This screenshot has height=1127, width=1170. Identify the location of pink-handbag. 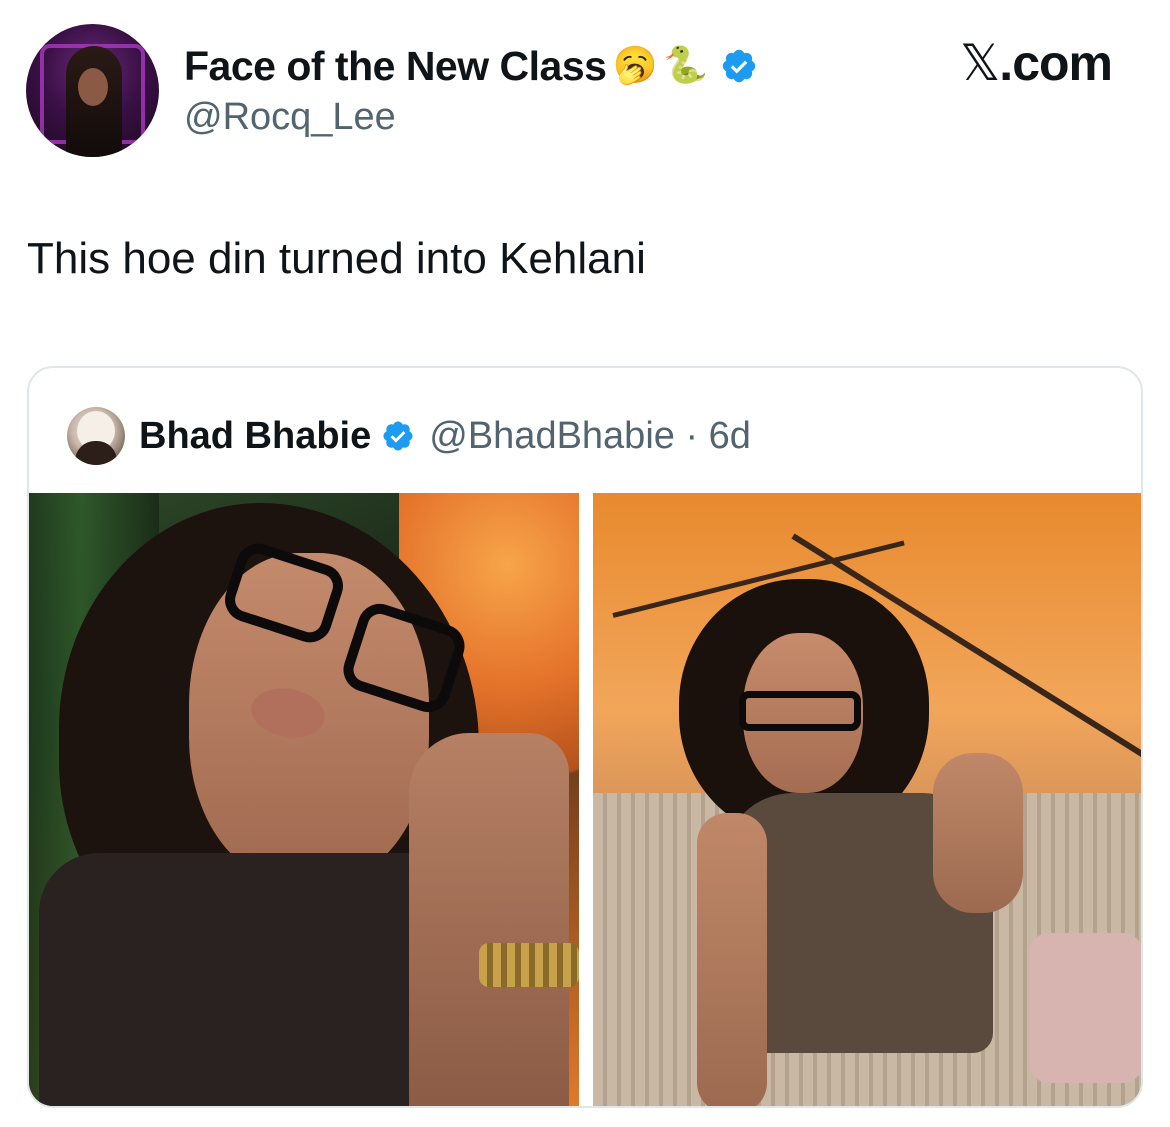
(1085, 1008).